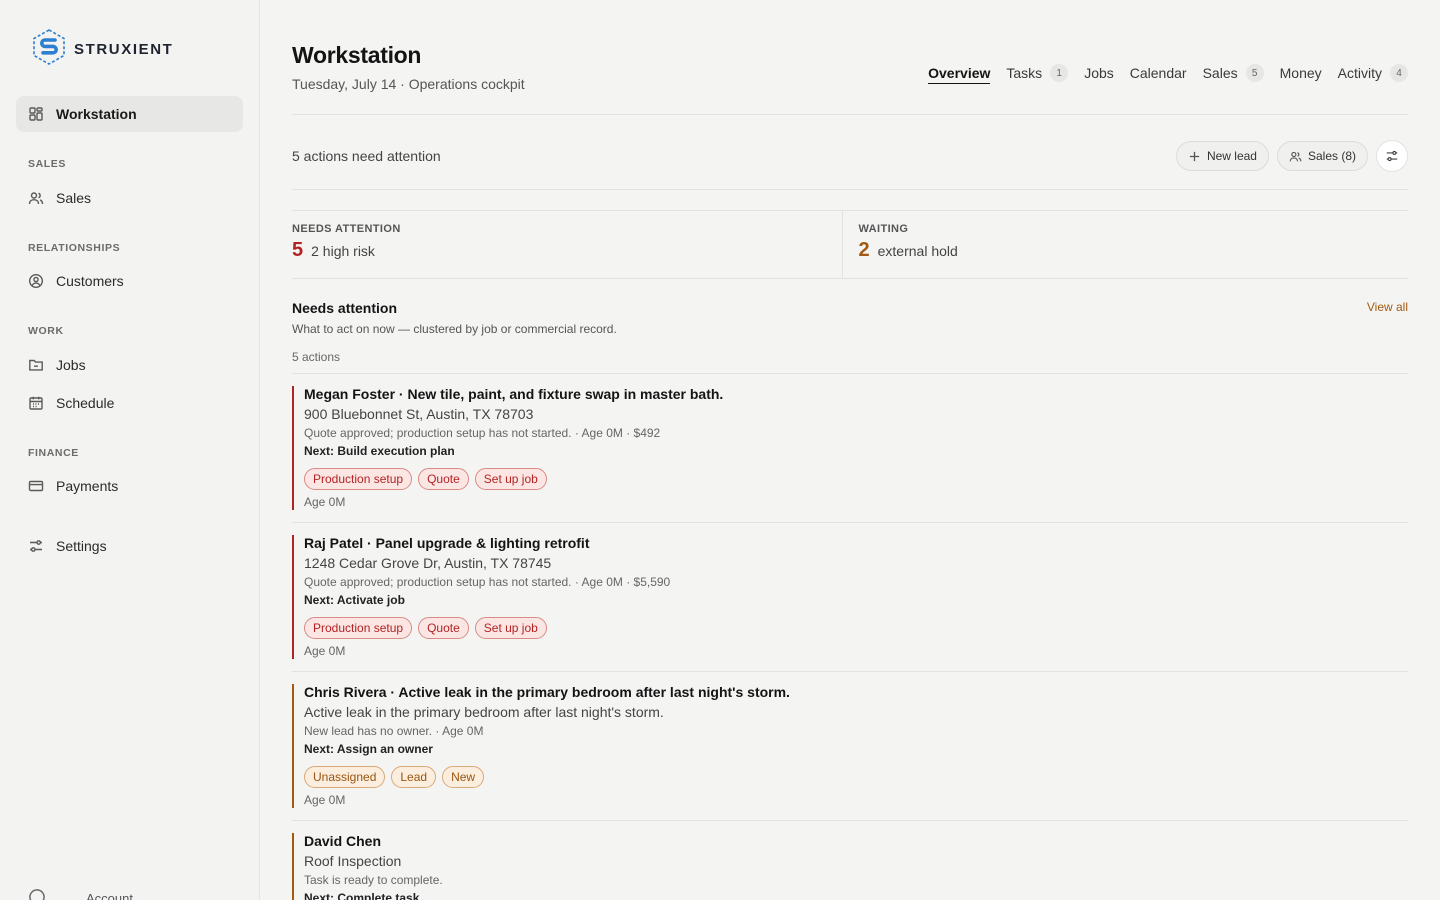 The image size is (1440, 900). I want to click on page-subtitle: Tuesday, July 14 · Operations cockpit, so click(408, 84).